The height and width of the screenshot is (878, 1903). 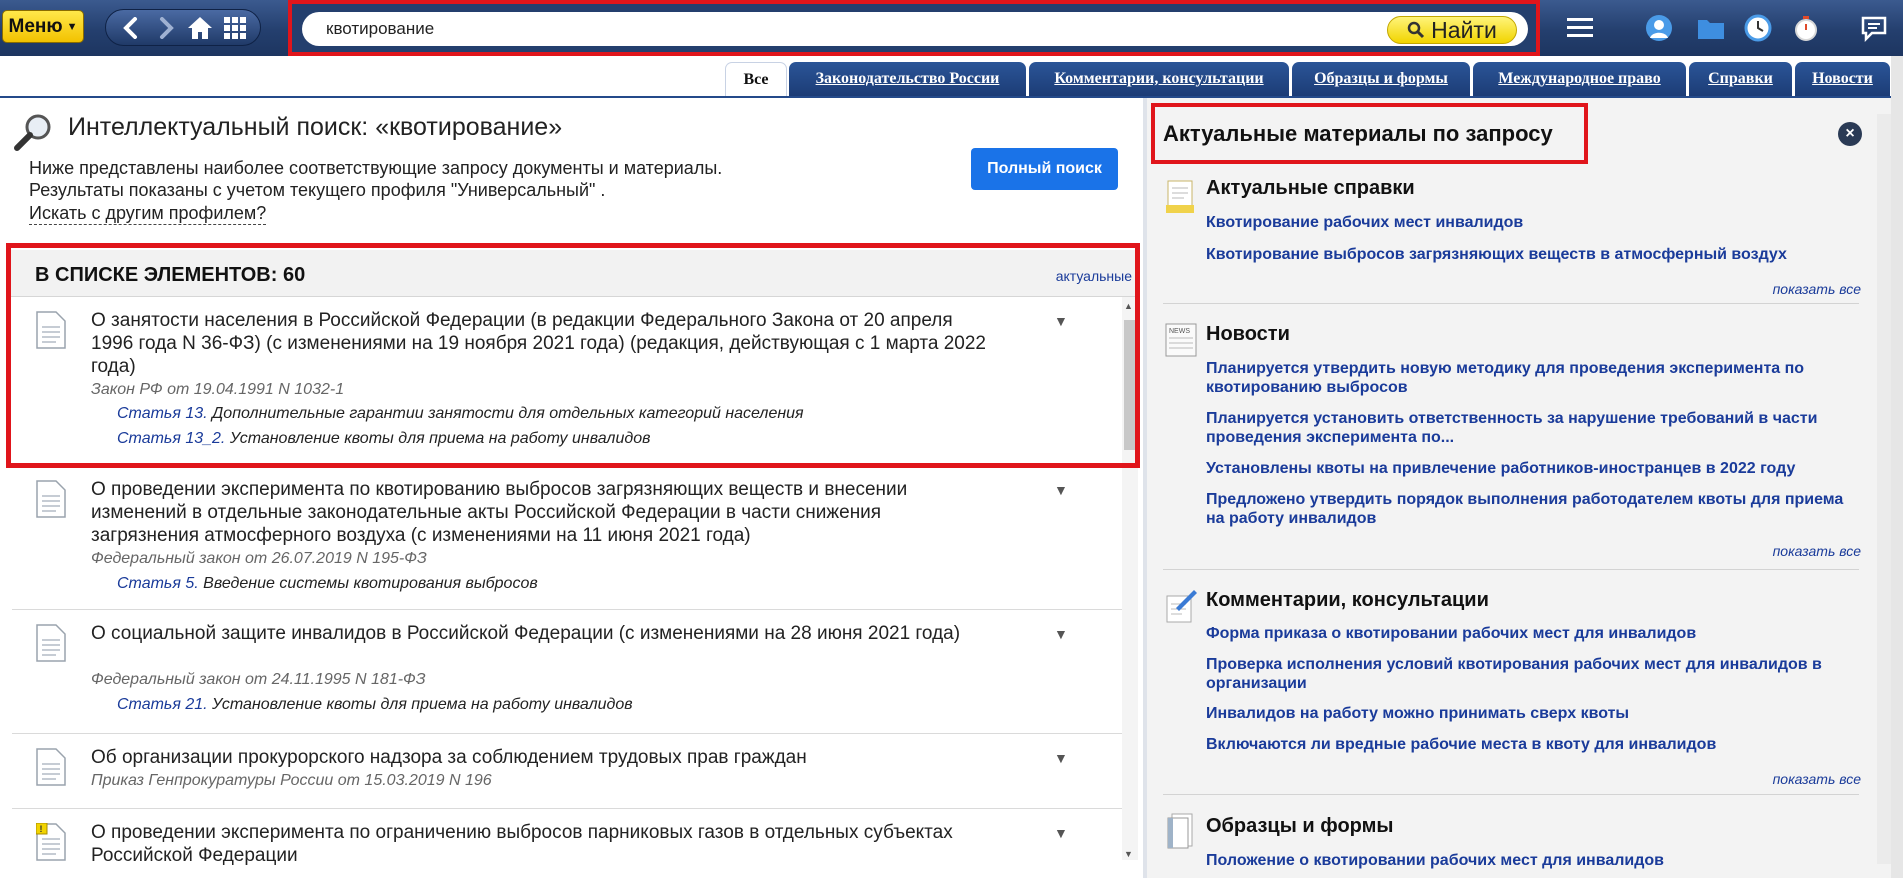 I want to click on grid-button, so click(x=235, y=28).